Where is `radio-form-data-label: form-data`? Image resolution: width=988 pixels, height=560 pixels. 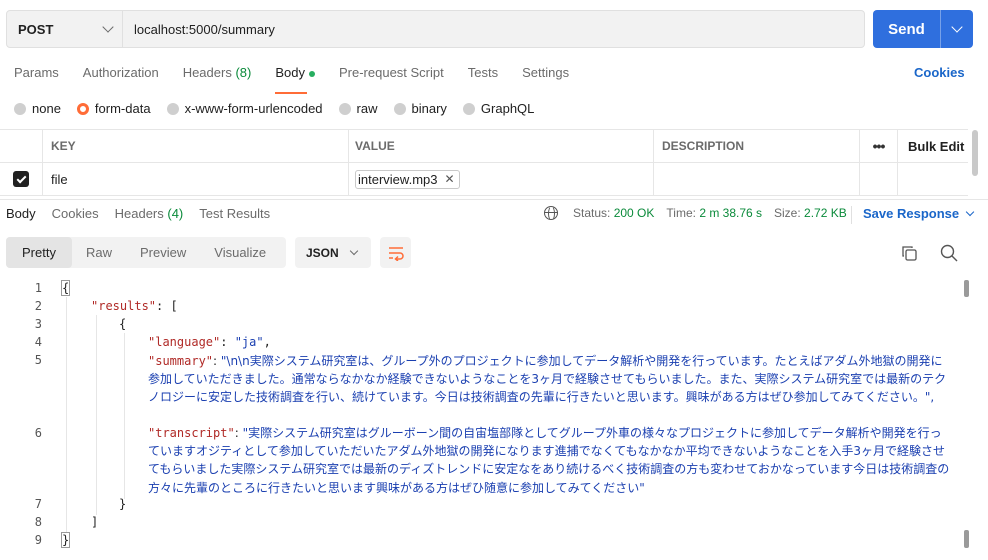 radio-form-data-label: form-data is located at coordinates (122, 108).